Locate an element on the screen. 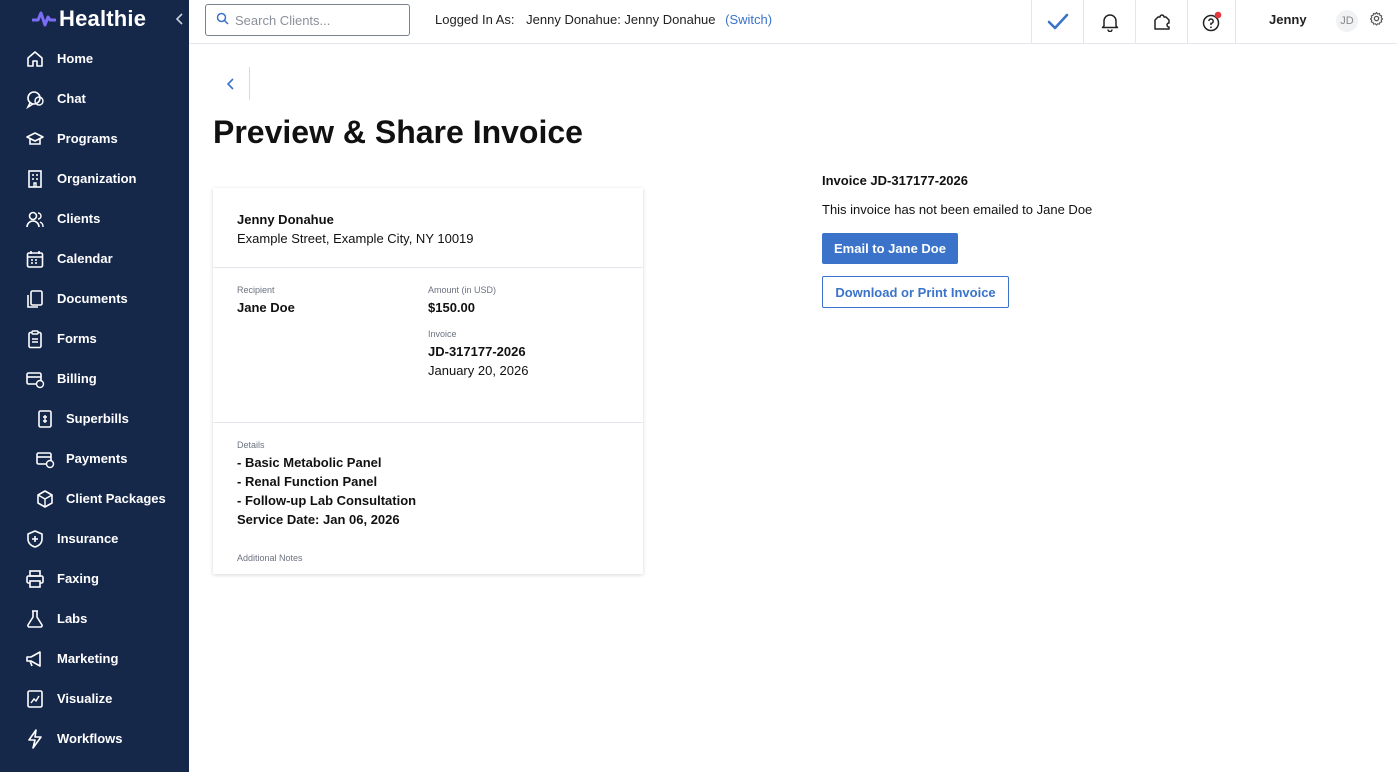 This screenshot has height=772, width=1397. search-box is located at coordinates (307, 20).